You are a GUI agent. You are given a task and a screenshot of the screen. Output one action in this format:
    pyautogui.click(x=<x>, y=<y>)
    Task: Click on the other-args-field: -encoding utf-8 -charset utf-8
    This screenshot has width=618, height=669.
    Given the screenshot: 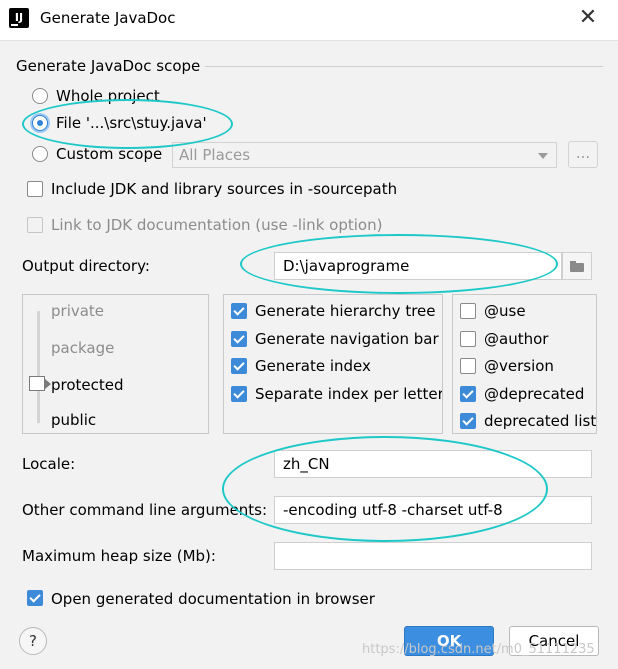 What is the action you would take?
    pyautogui.click(x=433, y=510)
    